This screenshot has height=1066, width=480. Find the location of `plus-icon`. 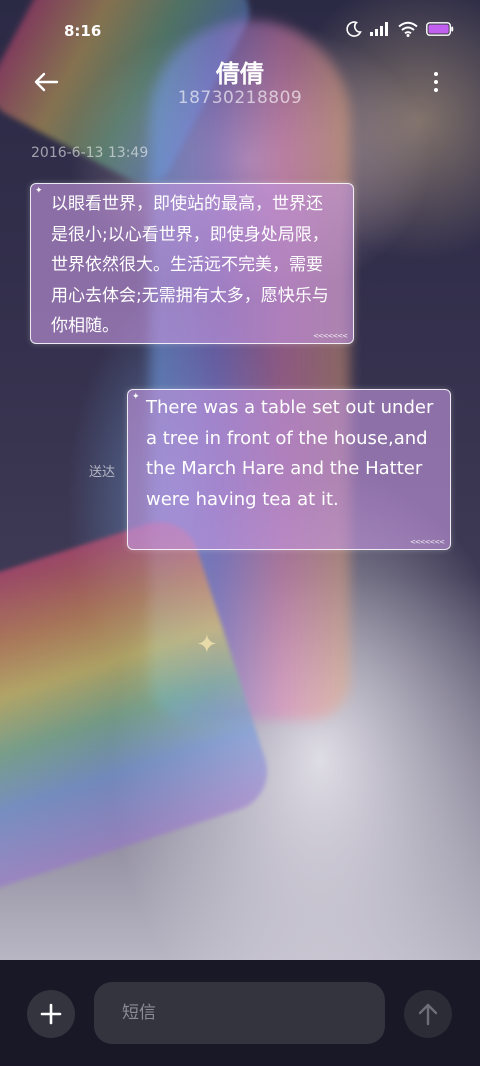

plus-icon is located at coordinates (51, 1014).